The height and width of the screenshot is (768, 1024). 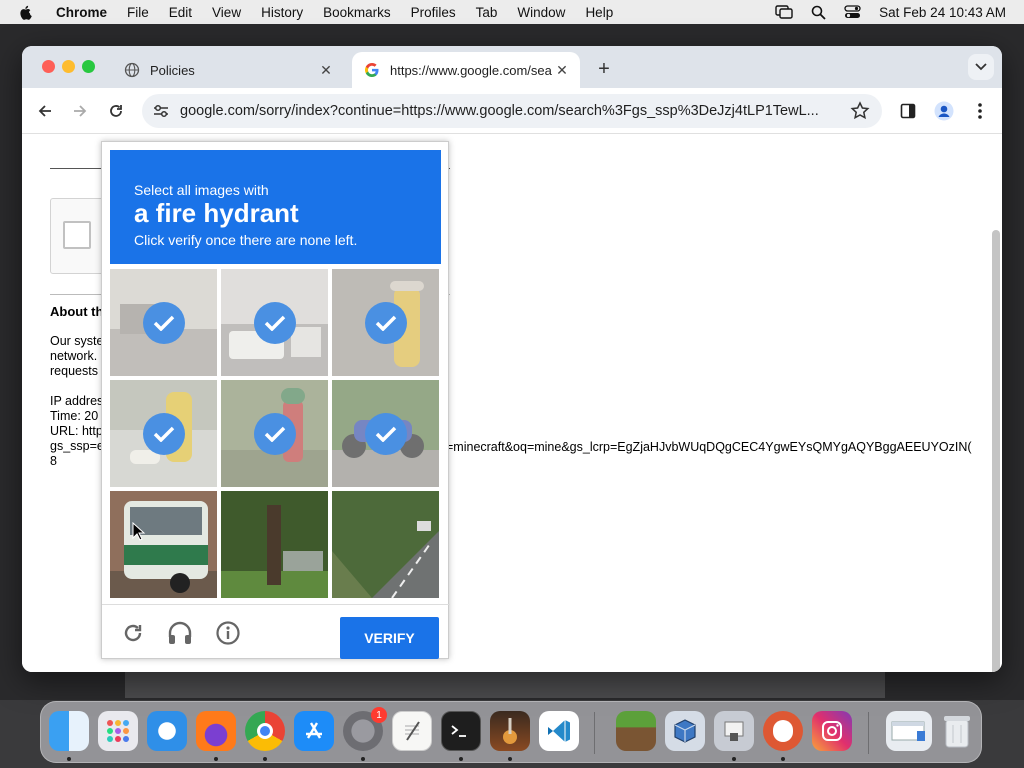 What do you see at coordinates (510, 731) in the screenshot?
I see `garageband-icon` at bounding box center [510, 731].